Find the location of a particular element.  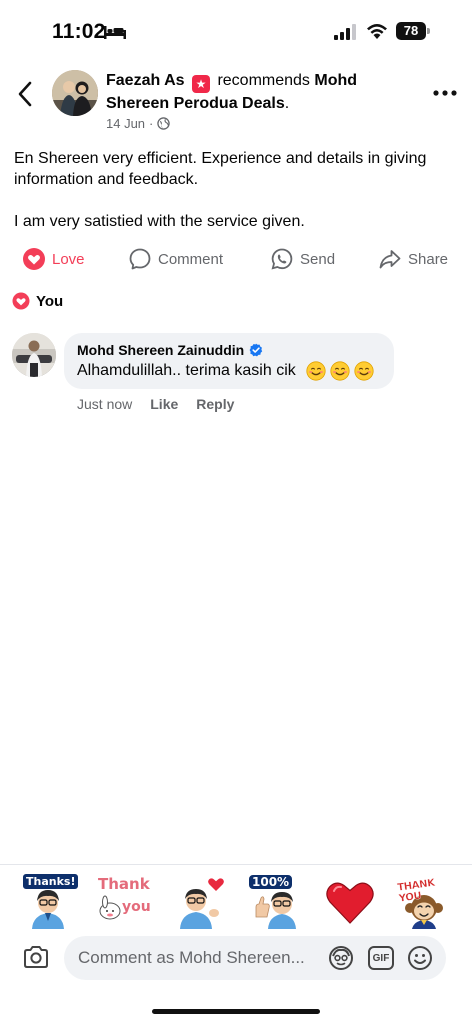

comment-bubble-icon is located at coordinates (140, 259).